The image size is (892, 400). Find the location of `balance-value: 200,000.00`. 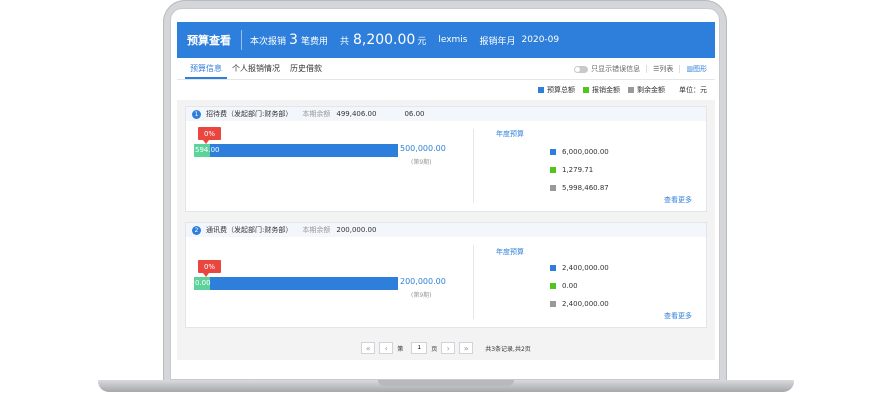

balance-value: 200,000.00 is located at coordinates (356, 230).